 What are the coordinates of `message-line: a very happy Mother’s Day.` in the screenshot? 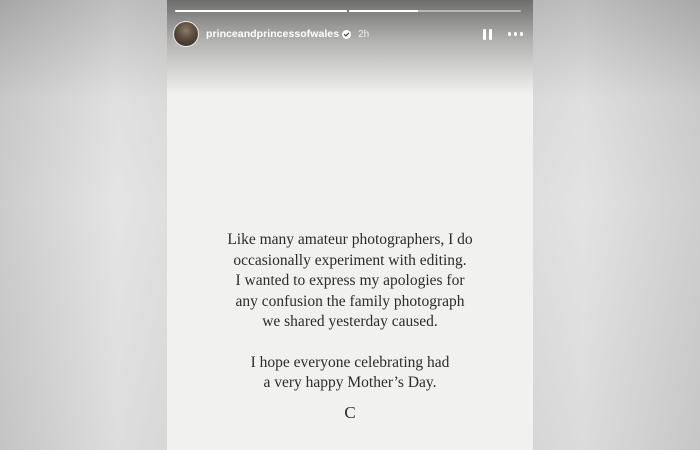 It's located at (350, 382).